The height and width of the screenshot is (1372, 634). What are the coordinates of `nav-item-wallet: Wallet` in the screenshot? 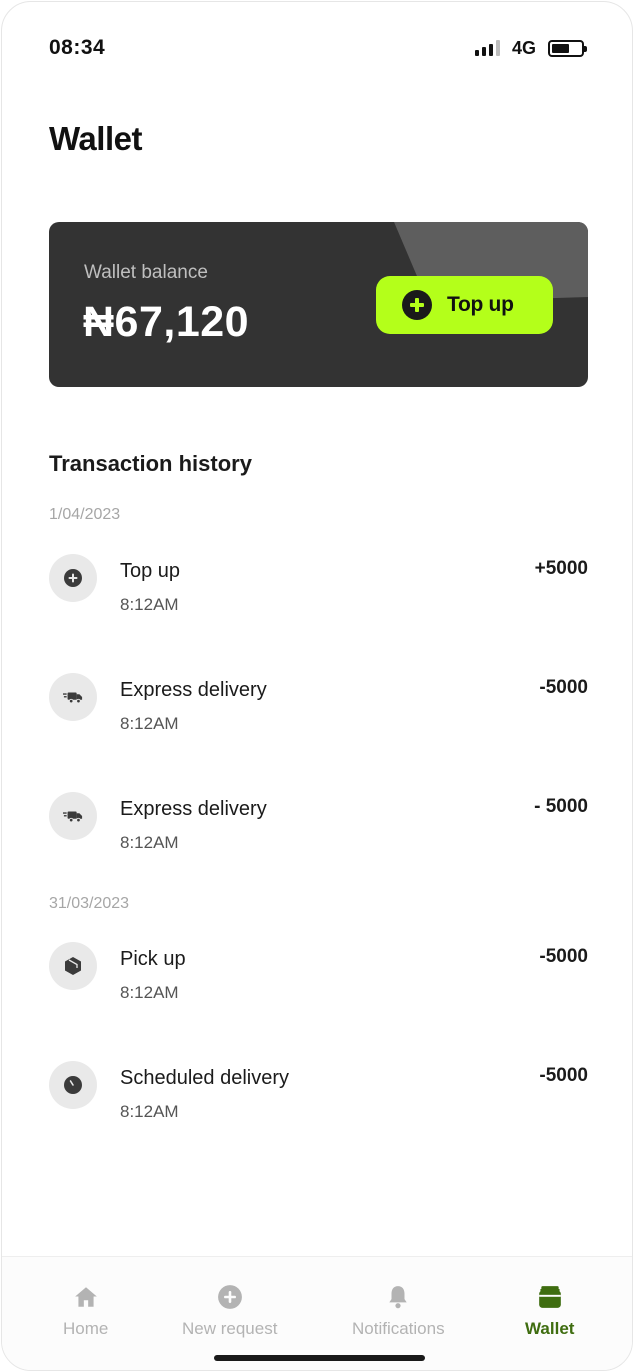 It's located at (549, 1311).